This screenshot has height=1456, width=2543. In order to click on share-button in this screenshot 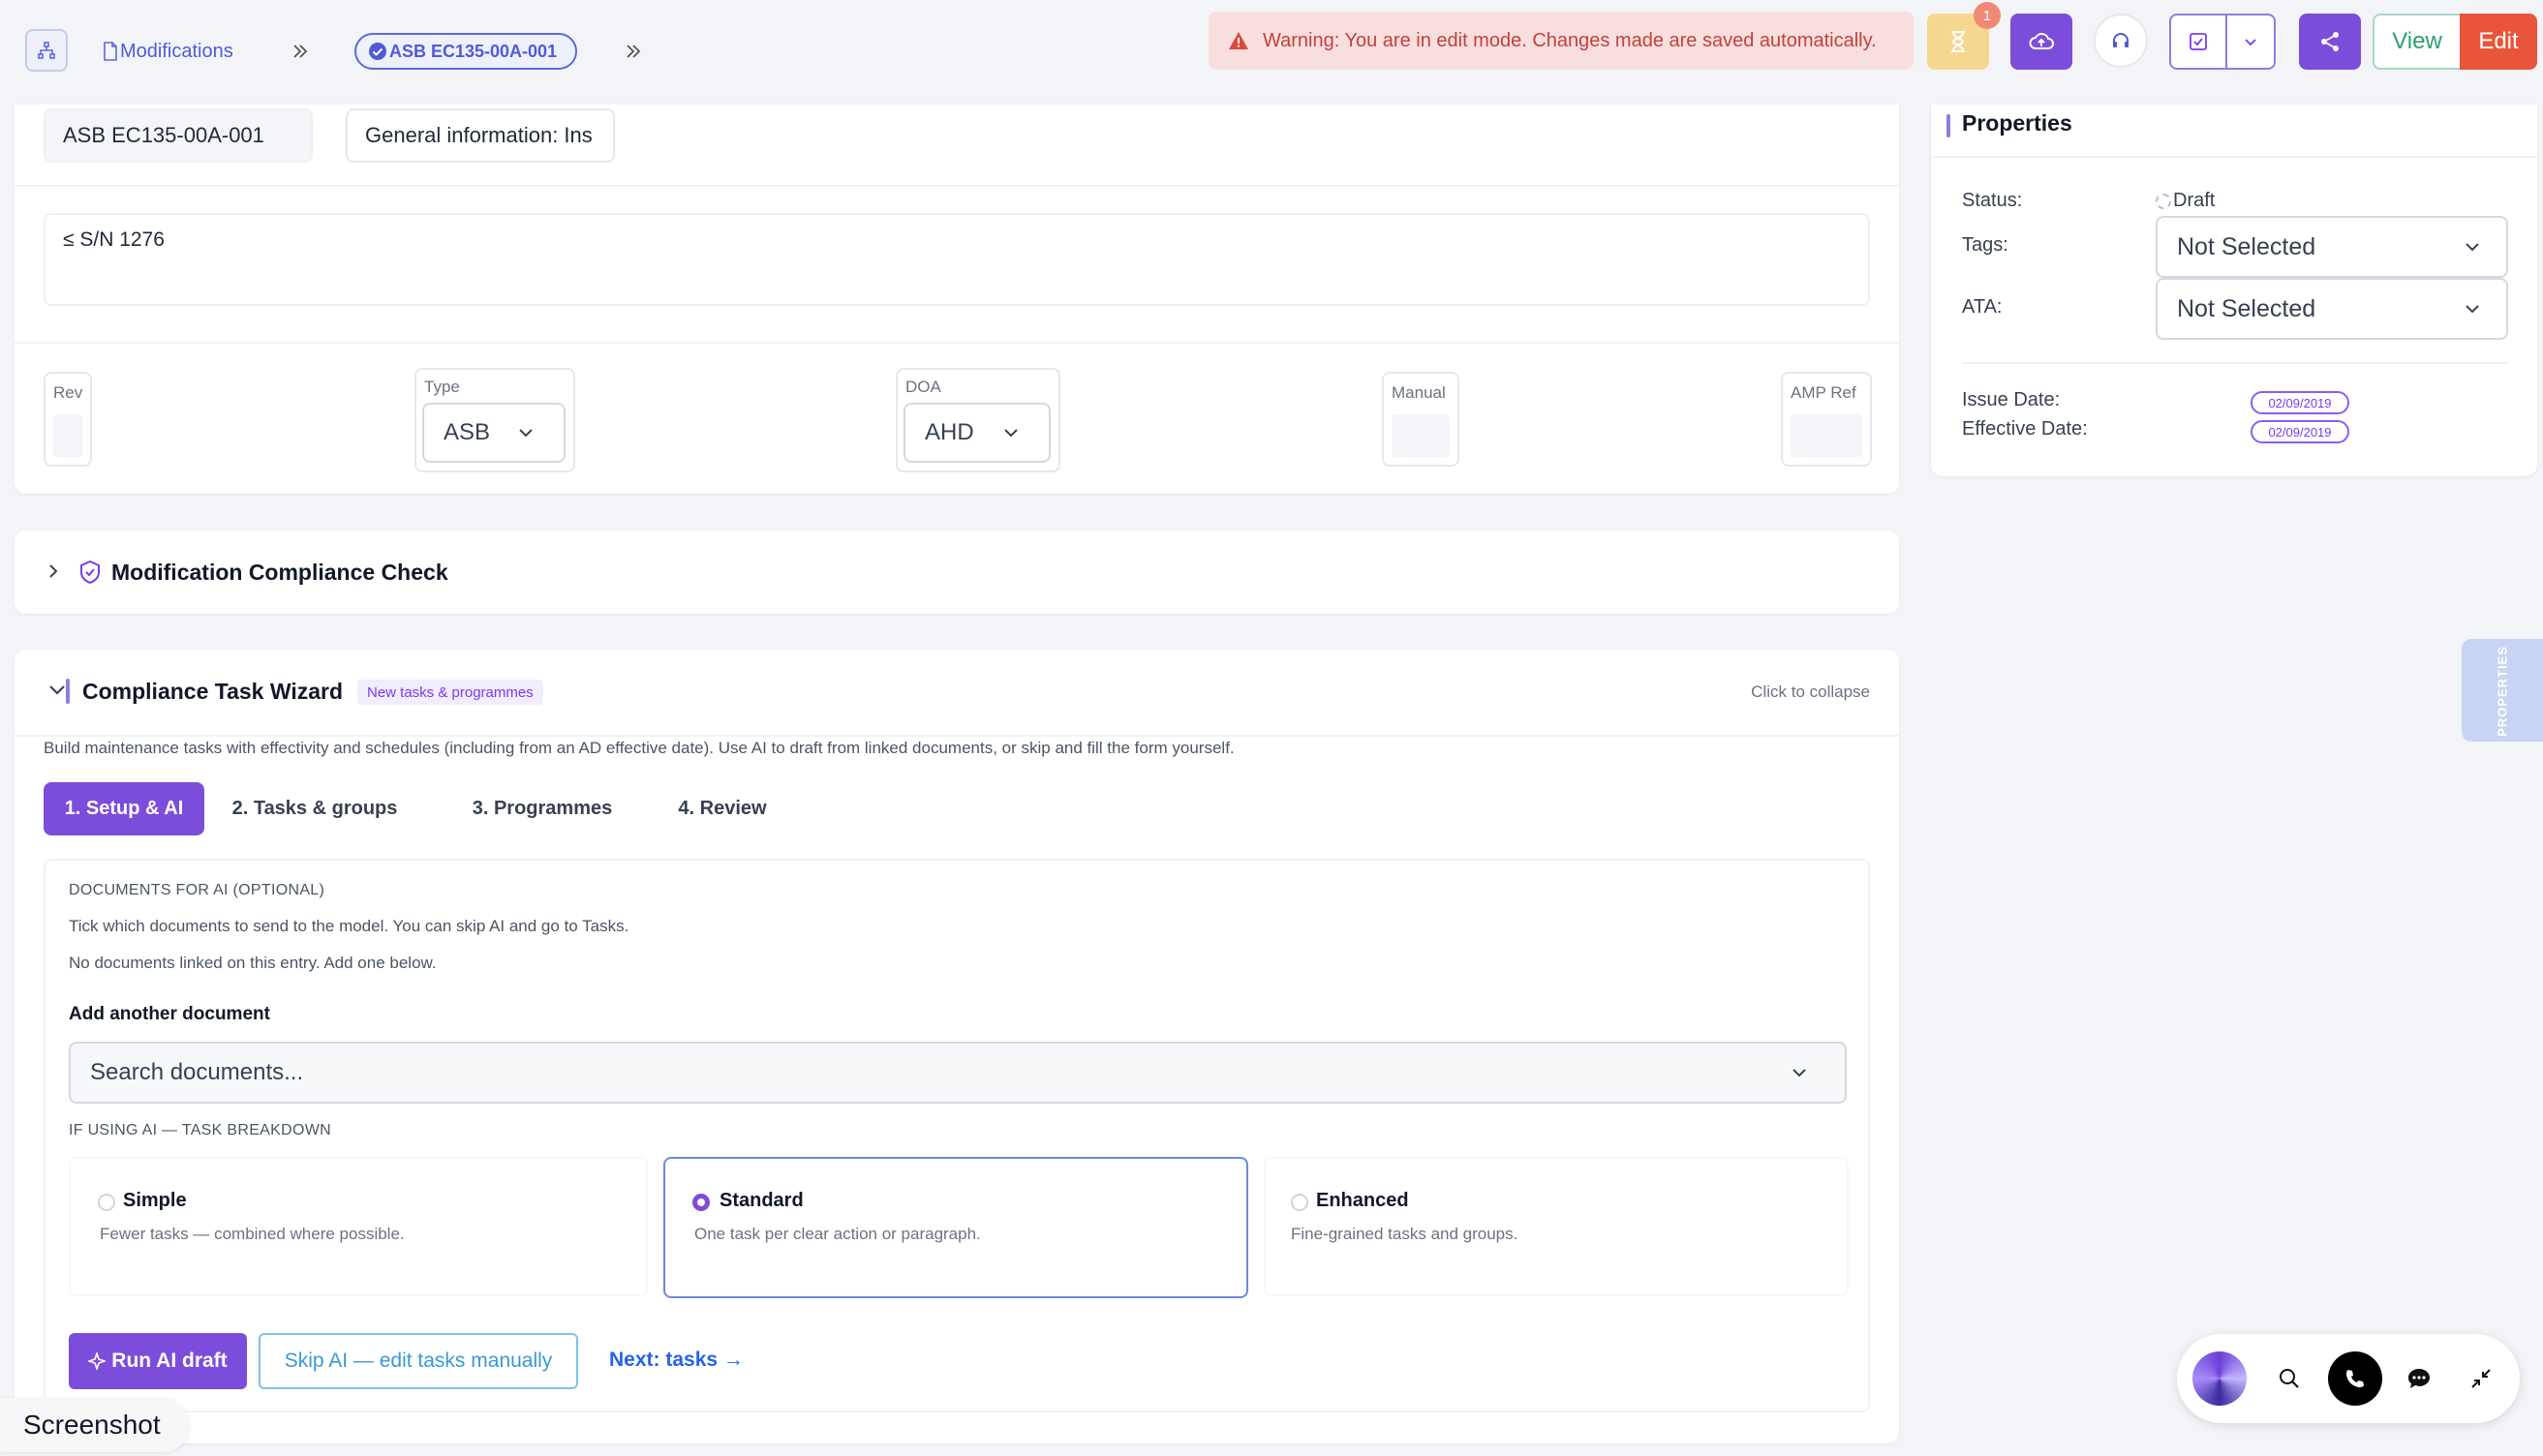, I will do `click(2330, 42)`.